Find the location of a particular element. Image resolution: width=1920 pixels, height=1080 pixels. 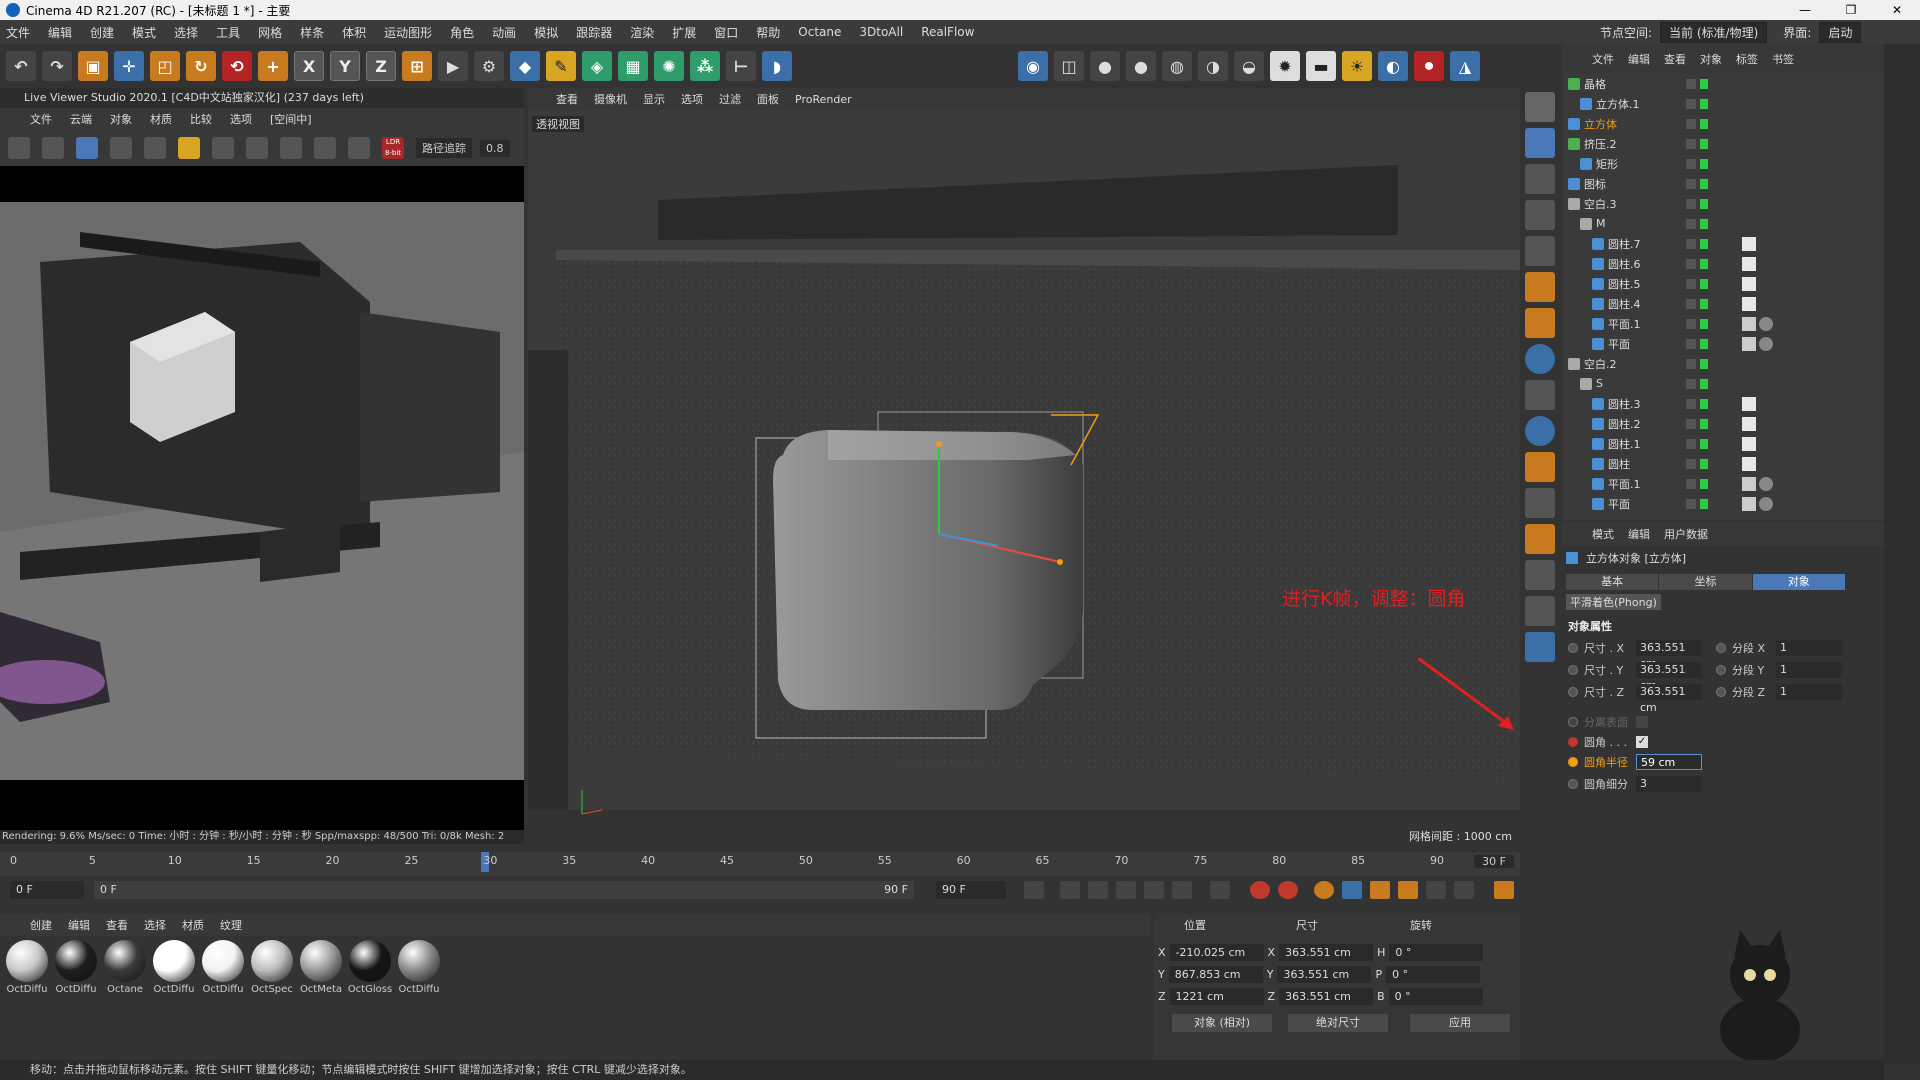

seg-x-anim-icon is located at coordinates (1721, 648).